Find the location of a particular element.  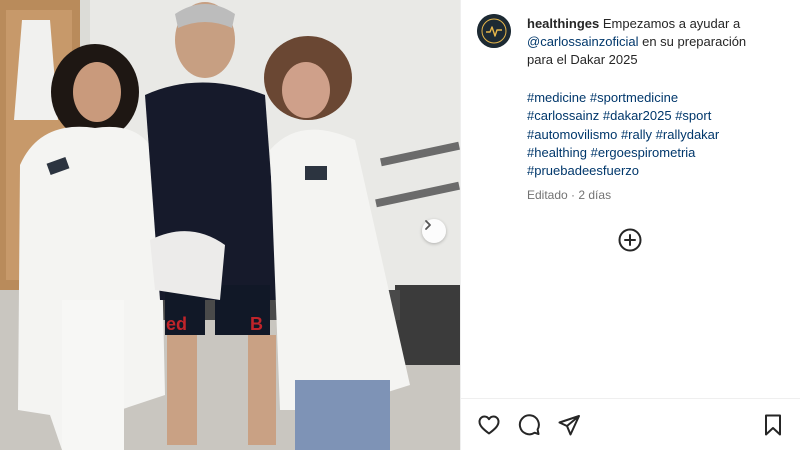

action-bar is located at coordinates (630, 424).